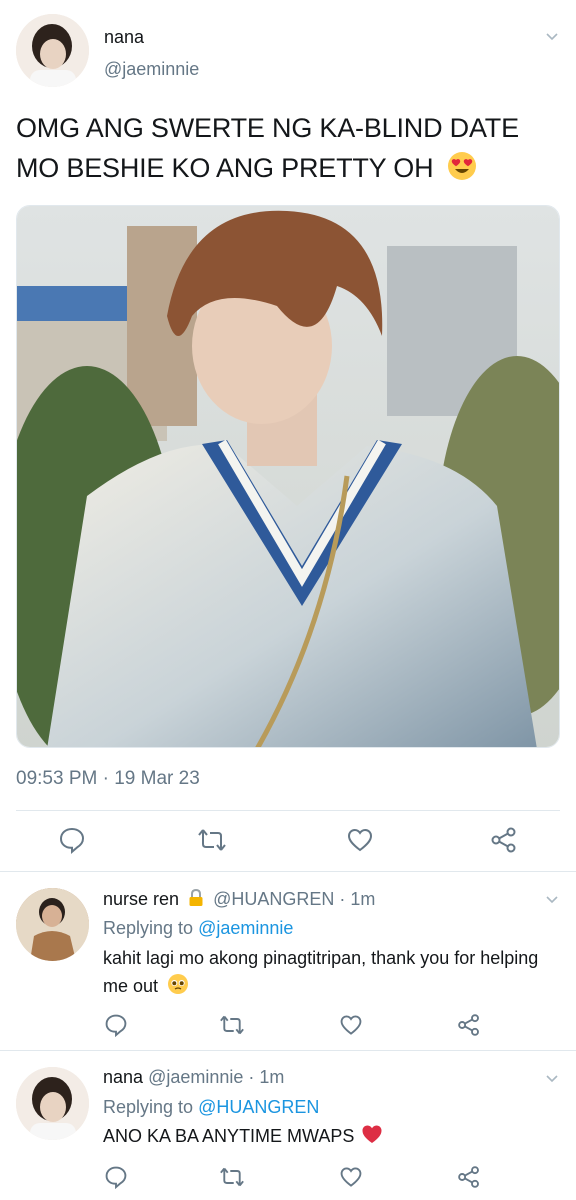 The width and height of the screenshot is (576, 1200). Describe the element at coordinates (141, 899) in the screenshot. I see `author-name: nurse ren` at that location.